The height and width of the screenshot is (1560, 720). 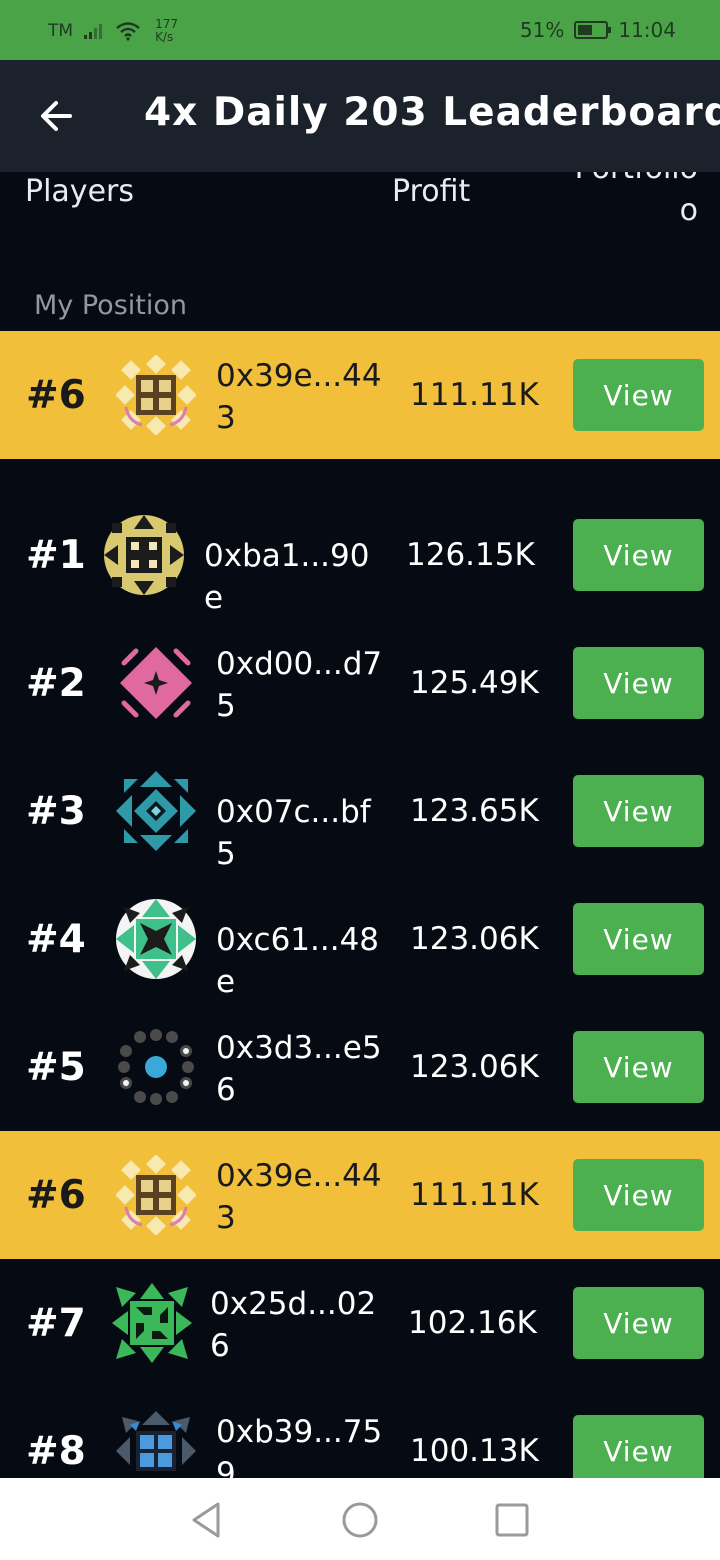 What do you see at coordinates (93, 31) in the screenshot?
I see `signal-icon` at bounding box center [93, 31].